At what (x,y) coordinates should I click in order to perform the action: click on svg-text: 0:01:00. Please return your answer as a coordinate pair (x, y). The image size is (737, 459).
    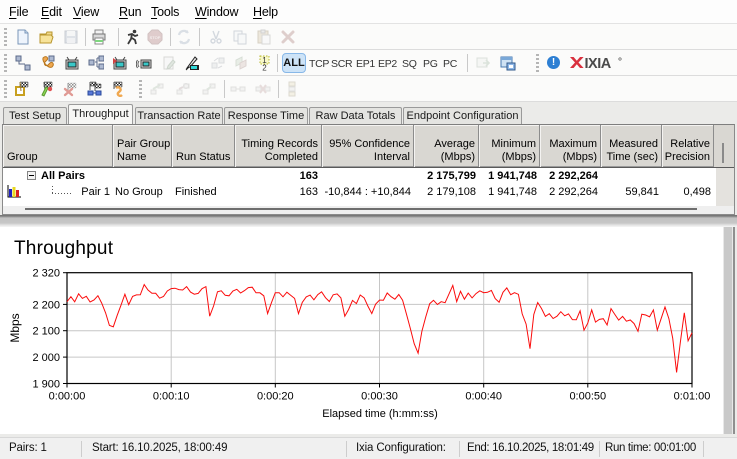
    Looking at the image, I should click on (692, 397).